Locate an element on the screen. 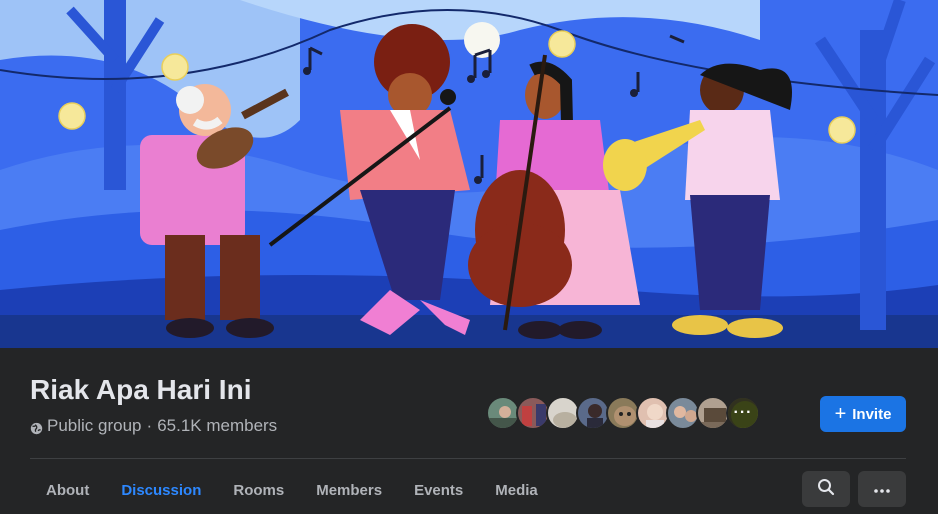  tab-media: Media is located at coordinates (516, 490).